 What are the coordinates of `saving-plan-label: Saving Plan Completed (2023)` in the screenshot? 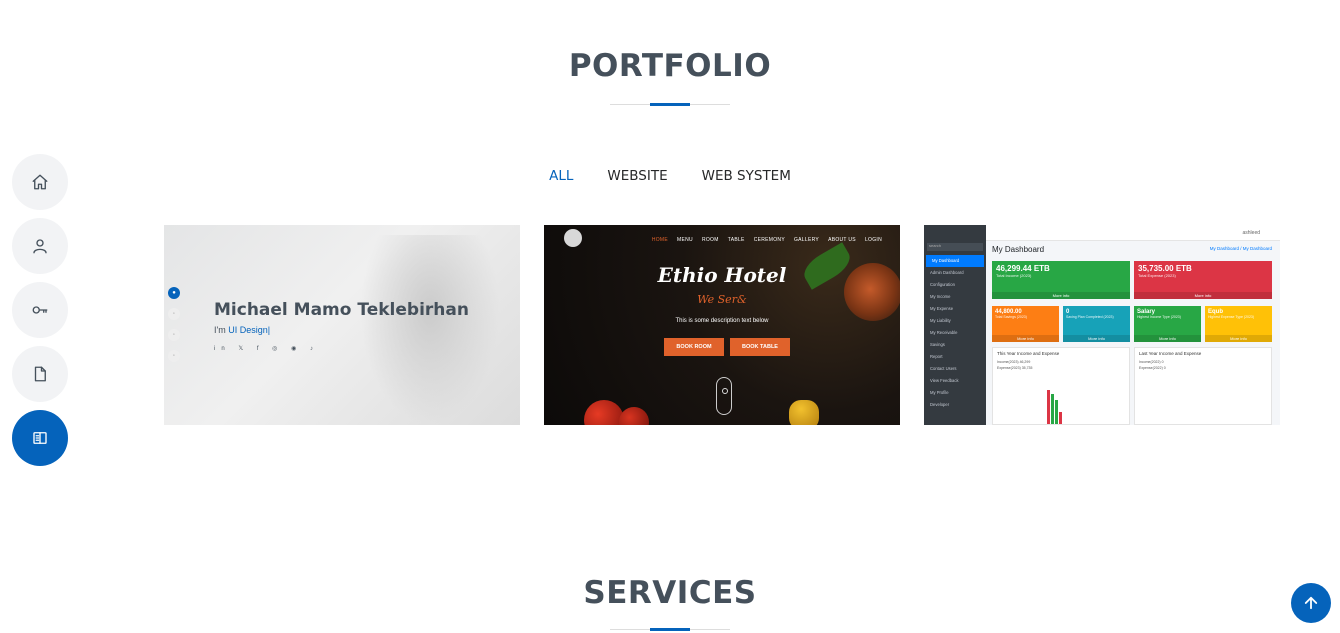 It's located at (1090, 317).